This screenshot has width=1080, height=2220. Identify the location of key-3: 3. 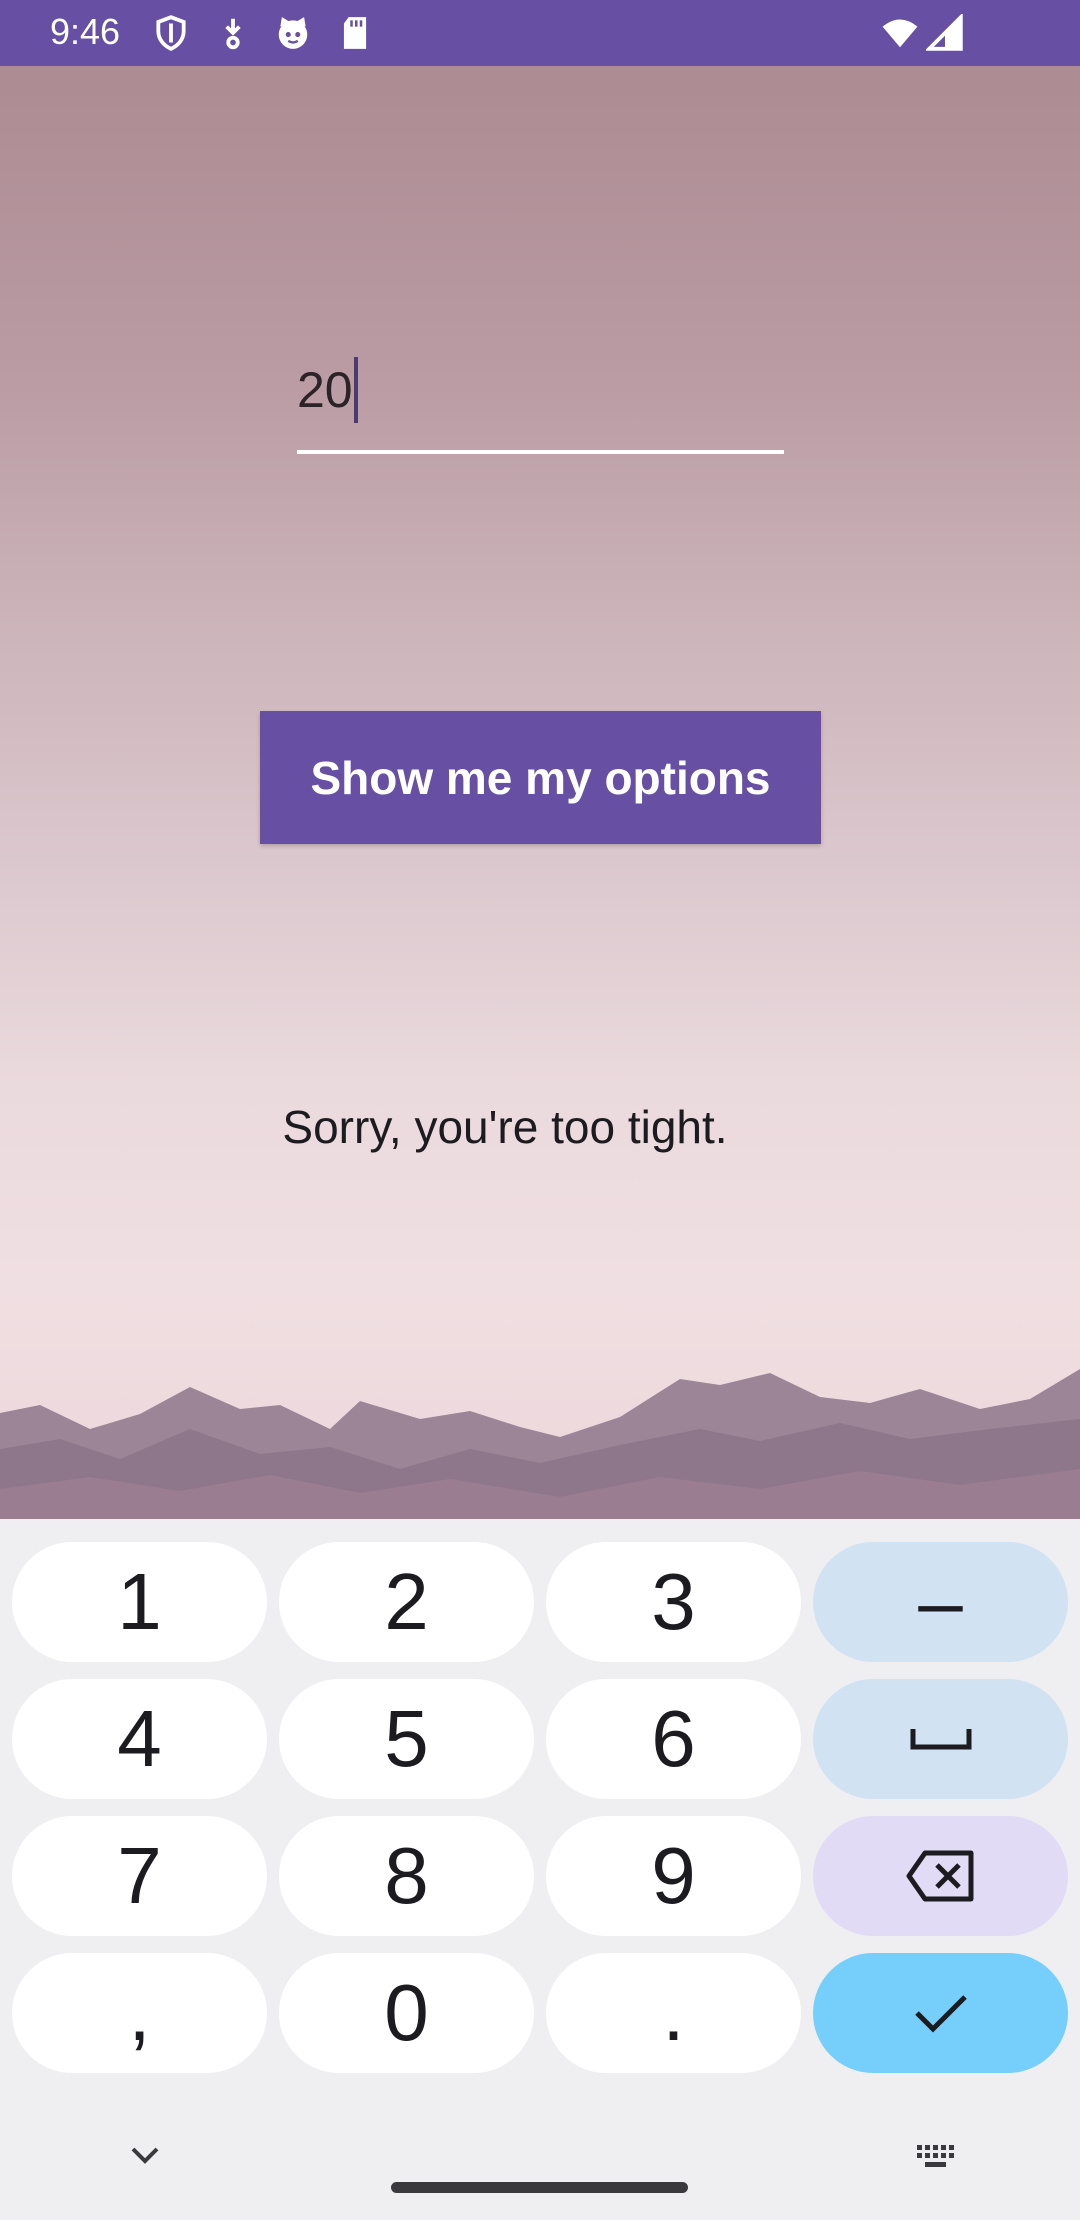
(673, 1602).